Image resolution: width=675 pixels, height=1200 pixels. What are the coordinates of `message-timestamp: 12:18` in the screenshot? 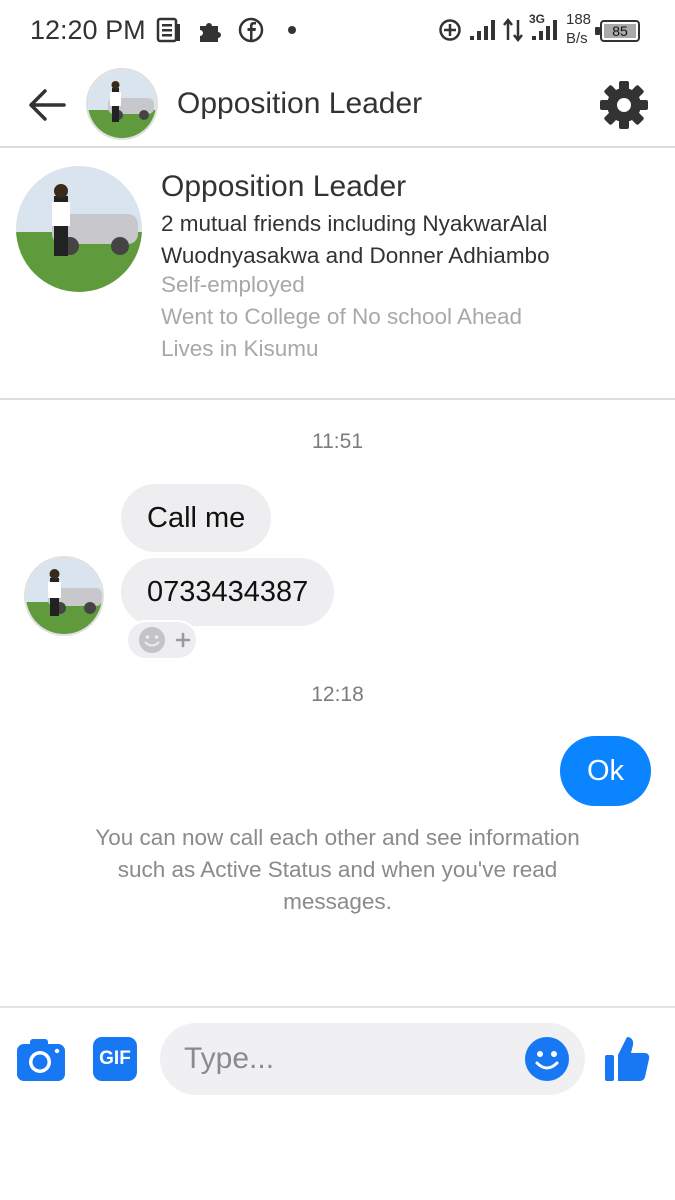 It's located at (337, 694).